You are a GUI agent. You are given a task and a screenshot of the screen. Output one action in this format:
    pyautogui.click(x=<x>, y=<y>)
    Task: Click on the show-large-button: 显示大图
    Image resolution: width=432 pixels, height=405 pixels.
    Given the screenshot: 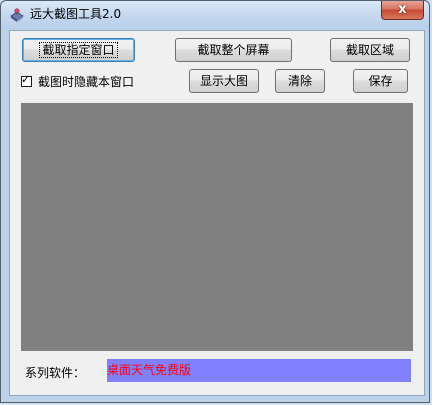 What is the action you would take?
    pyautogui.click(x=224, y=81)
    